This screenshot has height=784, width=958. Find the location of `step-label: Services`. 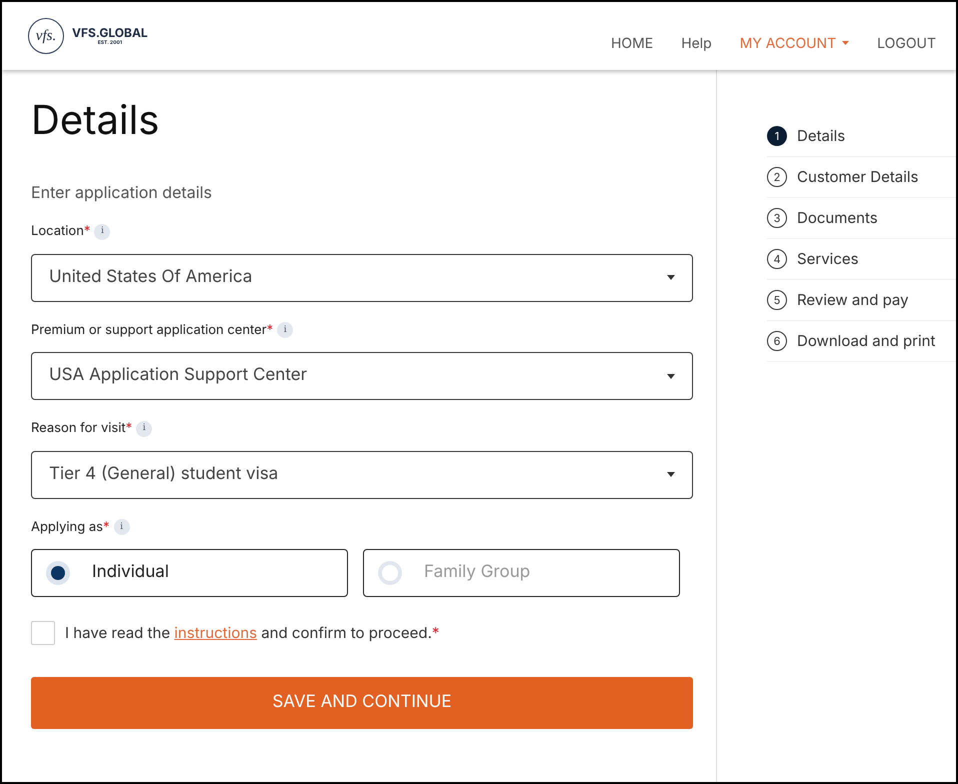

step-label: Services is located at coordinates (828, 259).